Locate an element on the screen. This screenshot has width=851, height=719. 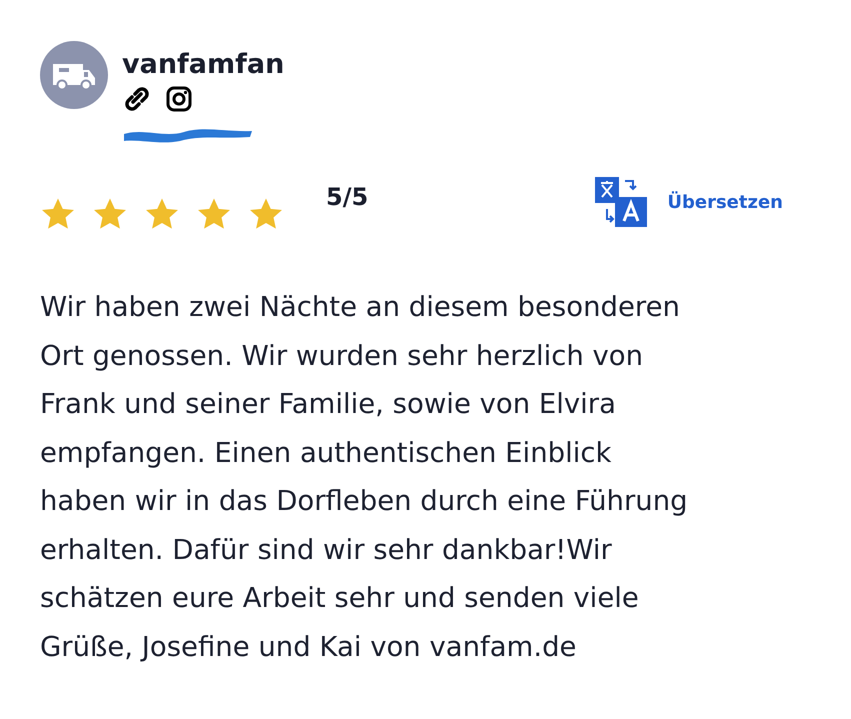
translate-icon is located at coordinates (622, 202).